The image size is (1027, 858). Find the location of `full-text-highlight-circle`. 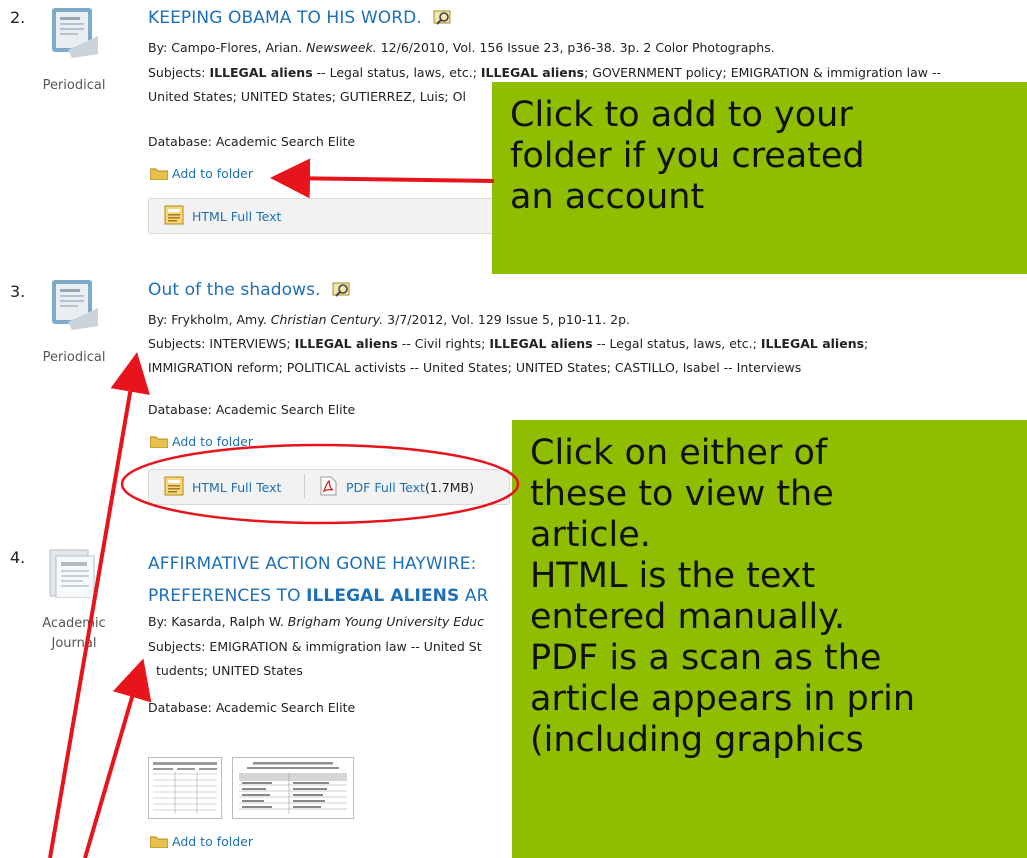

full-text-highlight-circle is located at coordinates (320, 484).